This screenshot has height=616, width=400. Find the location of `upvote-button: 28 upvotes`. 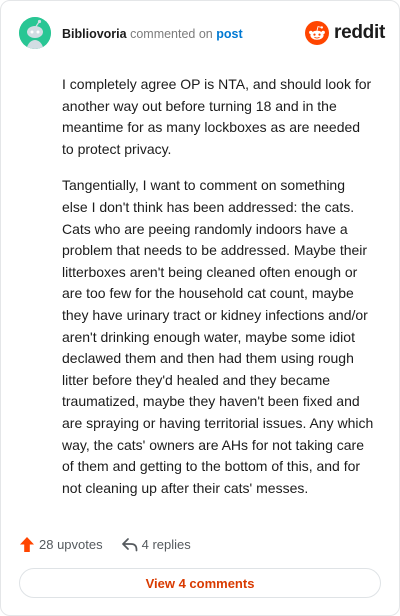

upvote-button: 28 upvotes is located at coordinates (61, 544).